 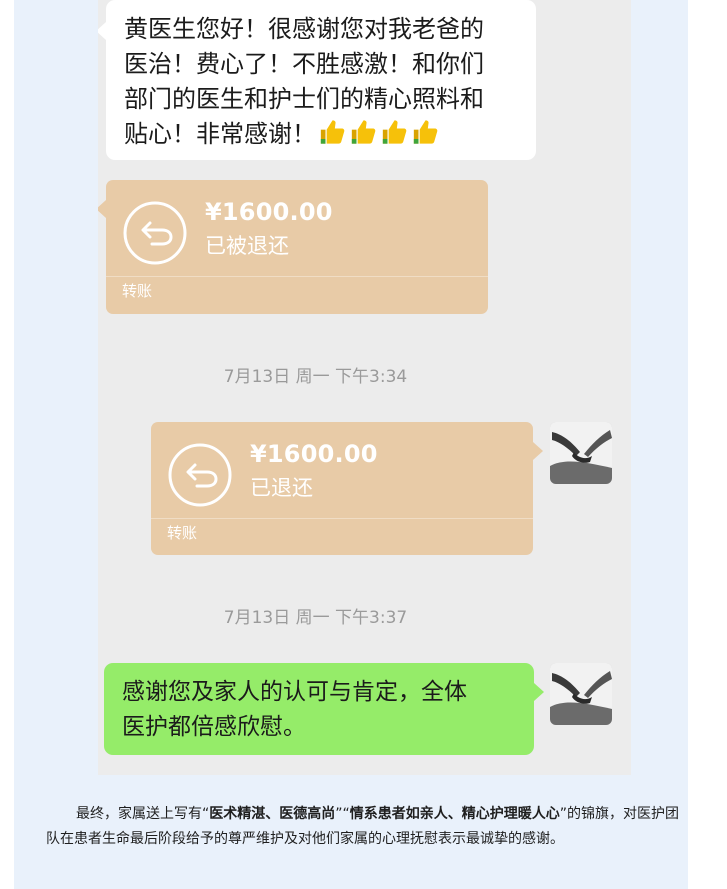 What do you see at coordinates (454, 814) in the screenshot?
I see `caption-bold-phrase: 情系患者如亲人、精心护理暖人心` at bounding box center [454, 814].